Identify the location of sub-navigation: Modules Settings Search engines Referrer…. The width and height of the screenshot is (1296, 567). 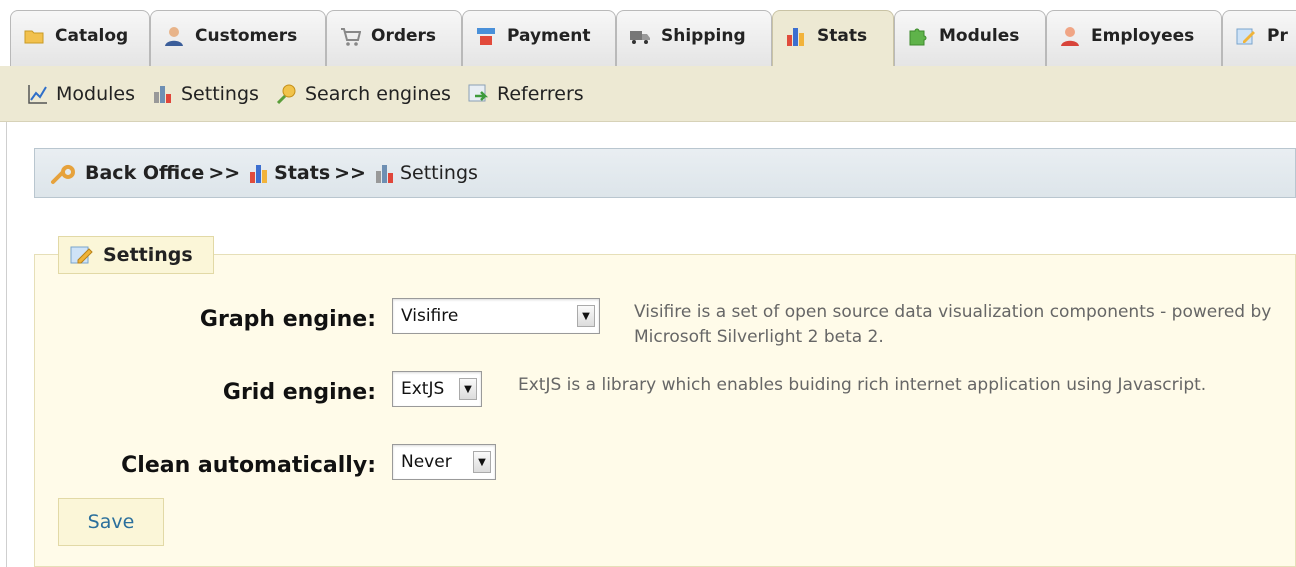
(648, 94).